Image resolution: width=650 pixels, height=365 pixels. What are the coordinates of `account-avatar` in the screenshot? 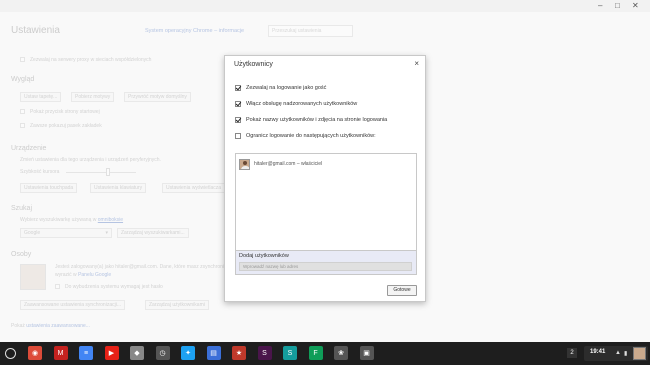 It's located at (639, 353).